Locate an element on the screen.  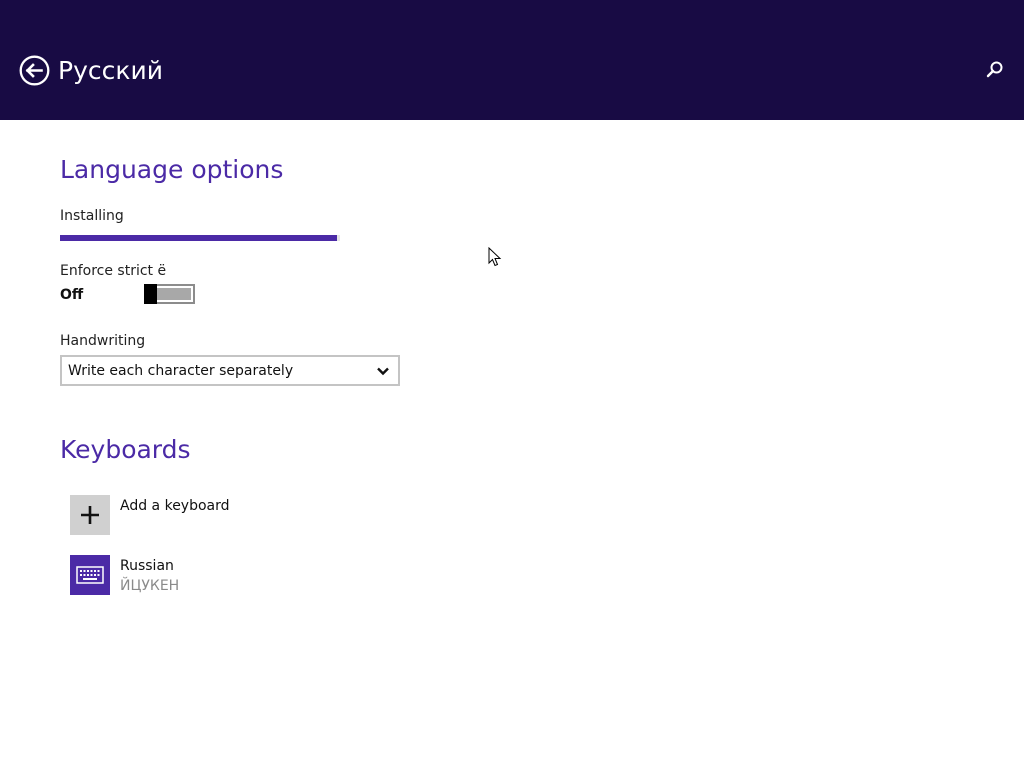
keyboard-icon is located at coordinates (90, 575).